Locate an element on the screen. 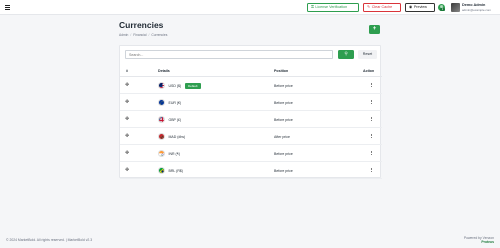  search-input is located at coordinates (229, 54).